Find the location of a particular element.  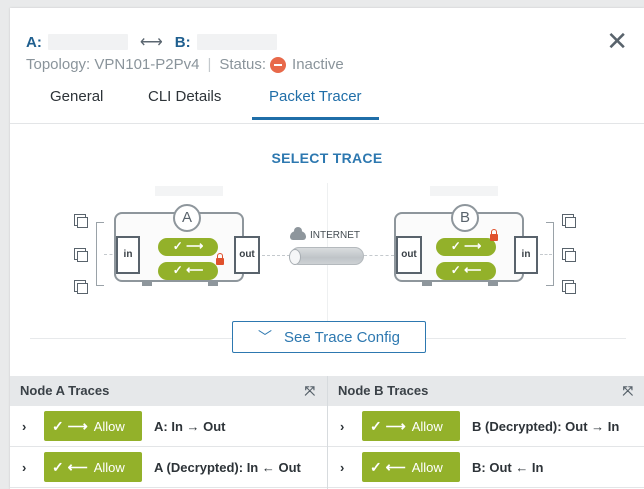

node-b-out-port: out is located at coordinates (409, 255).